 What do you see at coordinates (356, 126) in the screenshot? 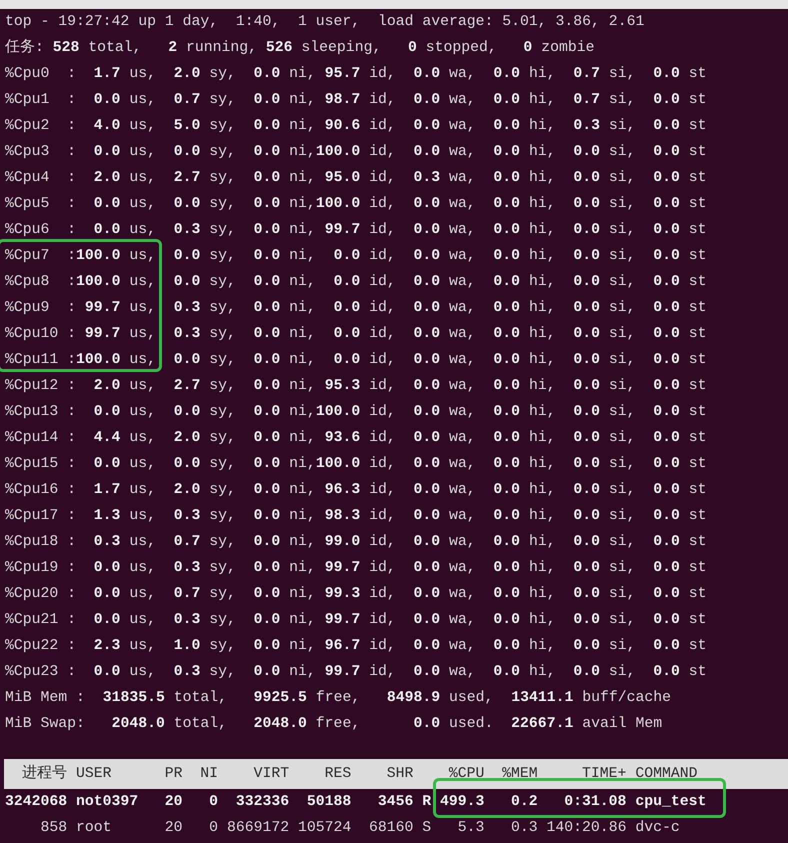
I see `terminal-line: %Cpu2 : 4.0 us, 5.0 sy, 0.0 ni, 90.6 id, 0.0 wa, 0.0 hi, 0.3 si, 0.0 st` at bounding box center [356, 126].